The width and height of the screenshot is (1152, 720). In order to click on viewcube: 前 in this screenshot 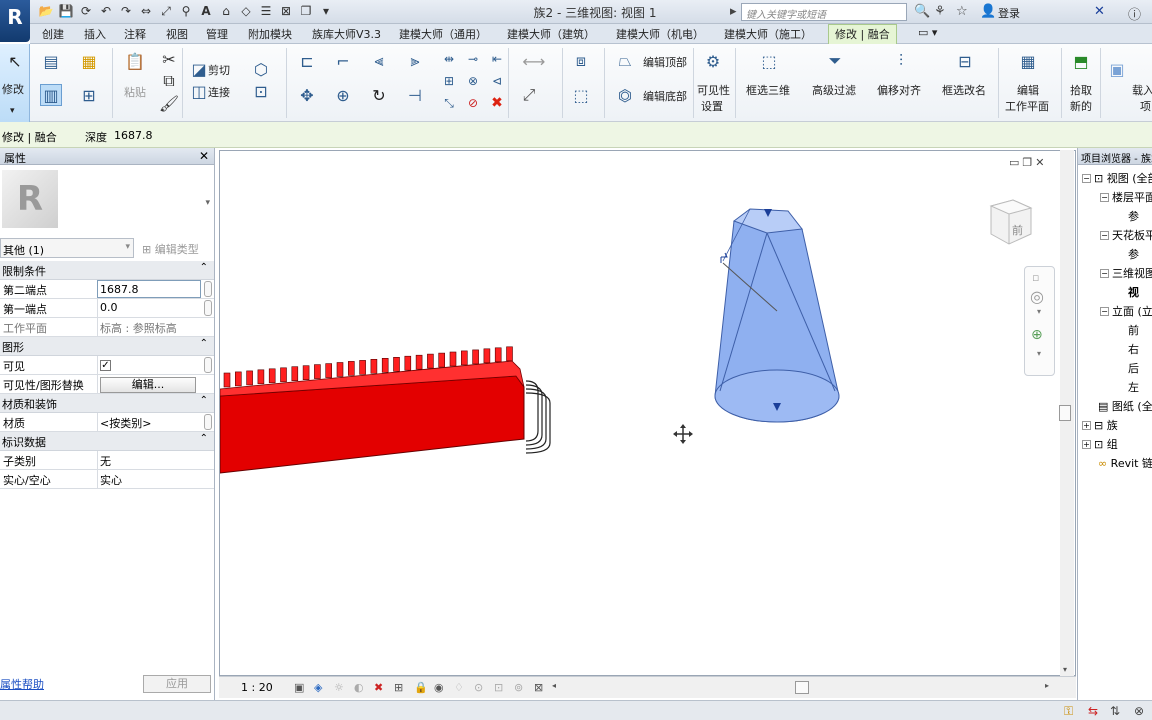, I will do `click(1011, 222)`.